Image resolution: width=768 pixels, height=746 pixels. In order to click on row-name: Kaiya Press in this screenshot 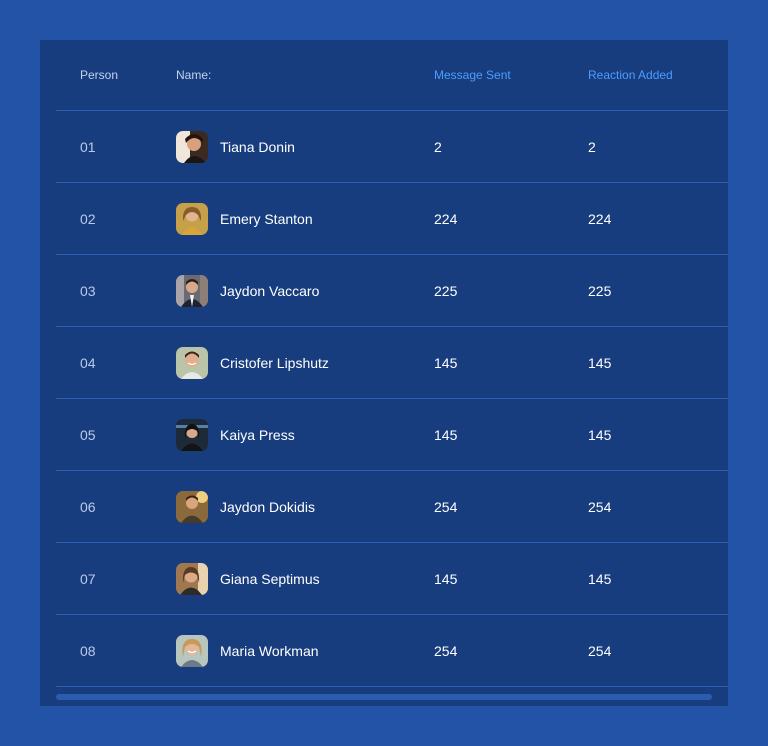, I will do `click(257, 434)`.